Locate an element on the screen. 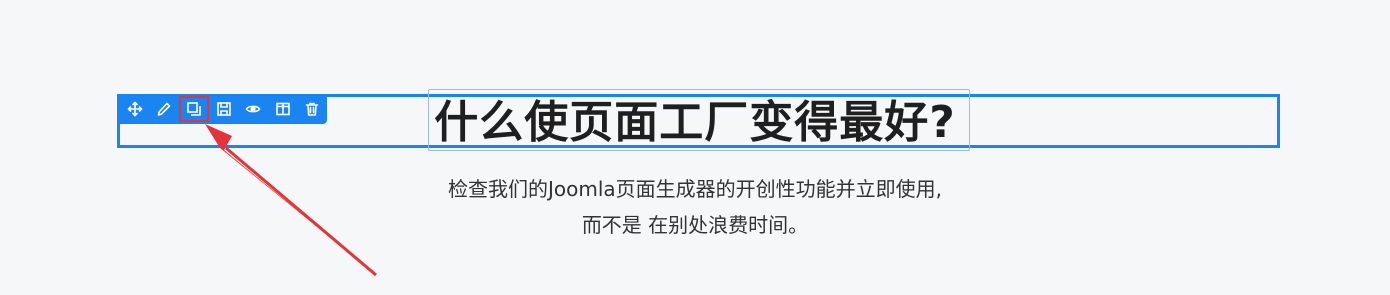  columns-icon is located at coordinates (282, 109).